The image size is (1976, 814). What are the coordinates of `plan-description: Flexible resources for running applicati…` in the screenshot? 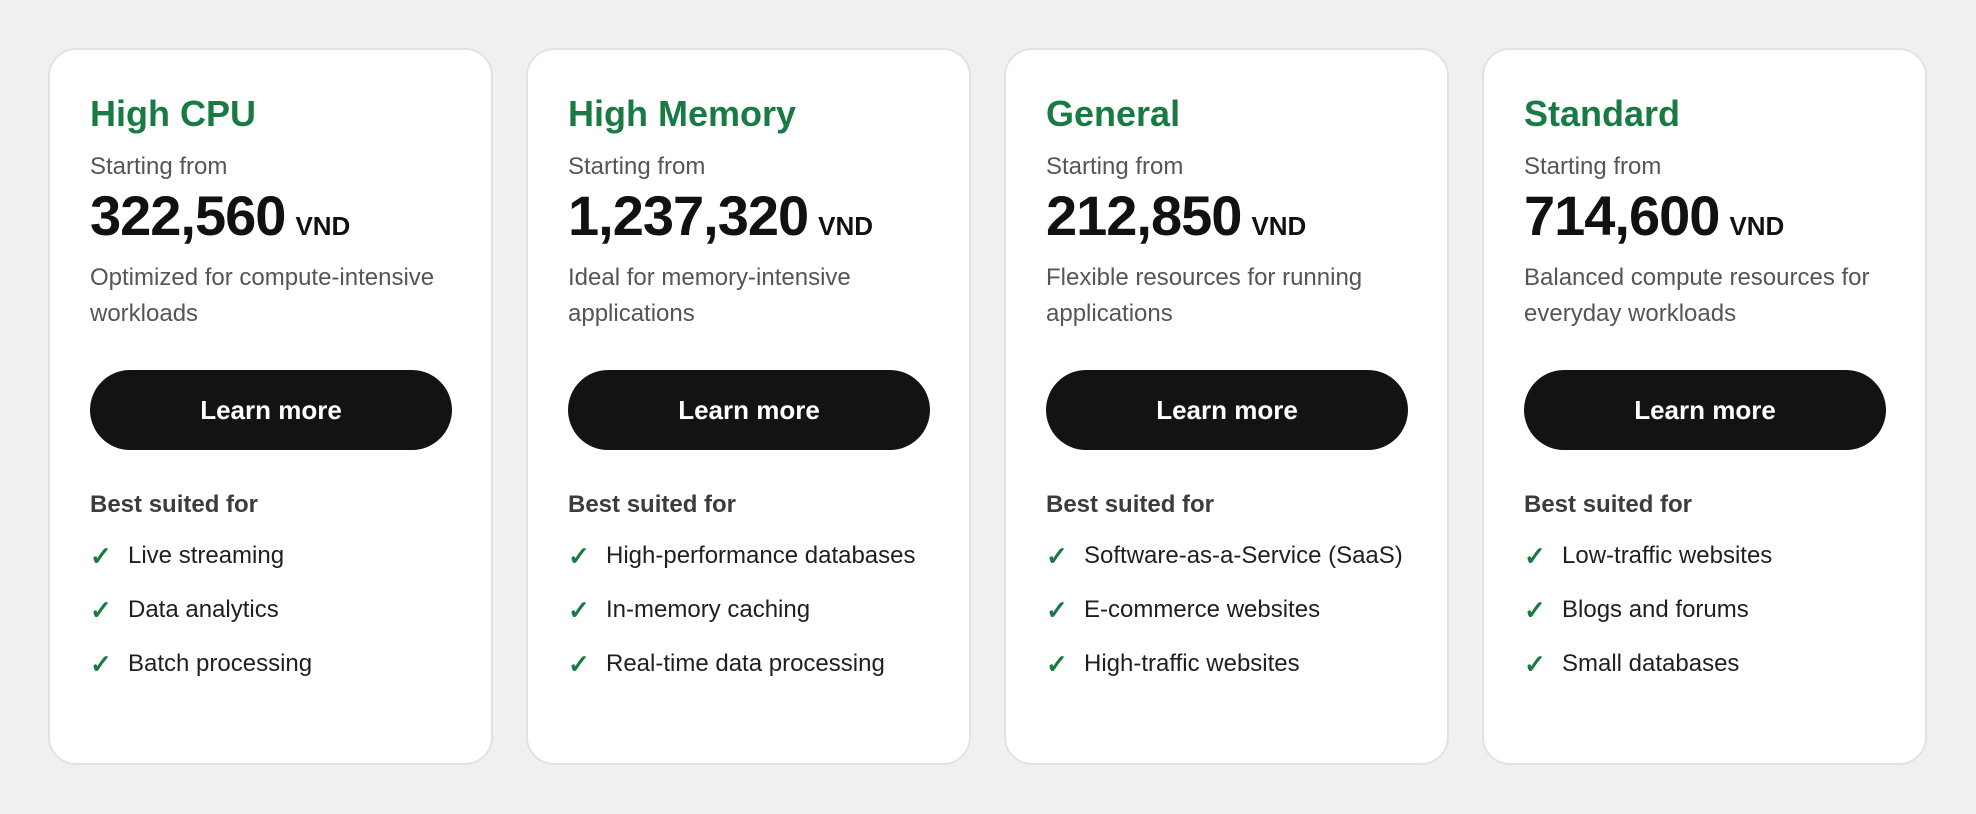 It's located at (1204, 295).